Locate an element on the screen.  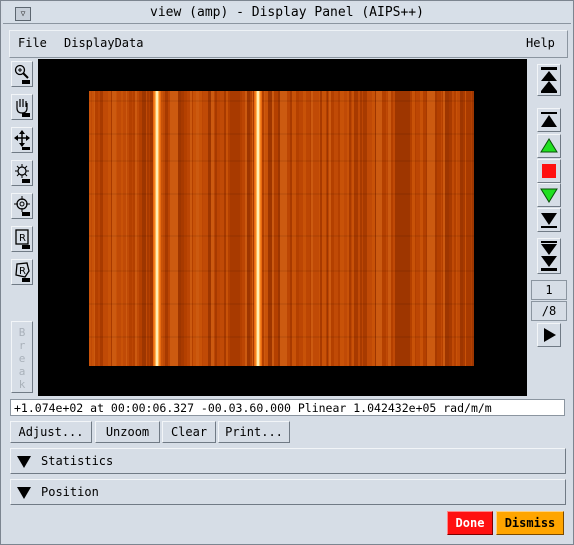
skip-to-end-button is located at coordinates (549, 256).